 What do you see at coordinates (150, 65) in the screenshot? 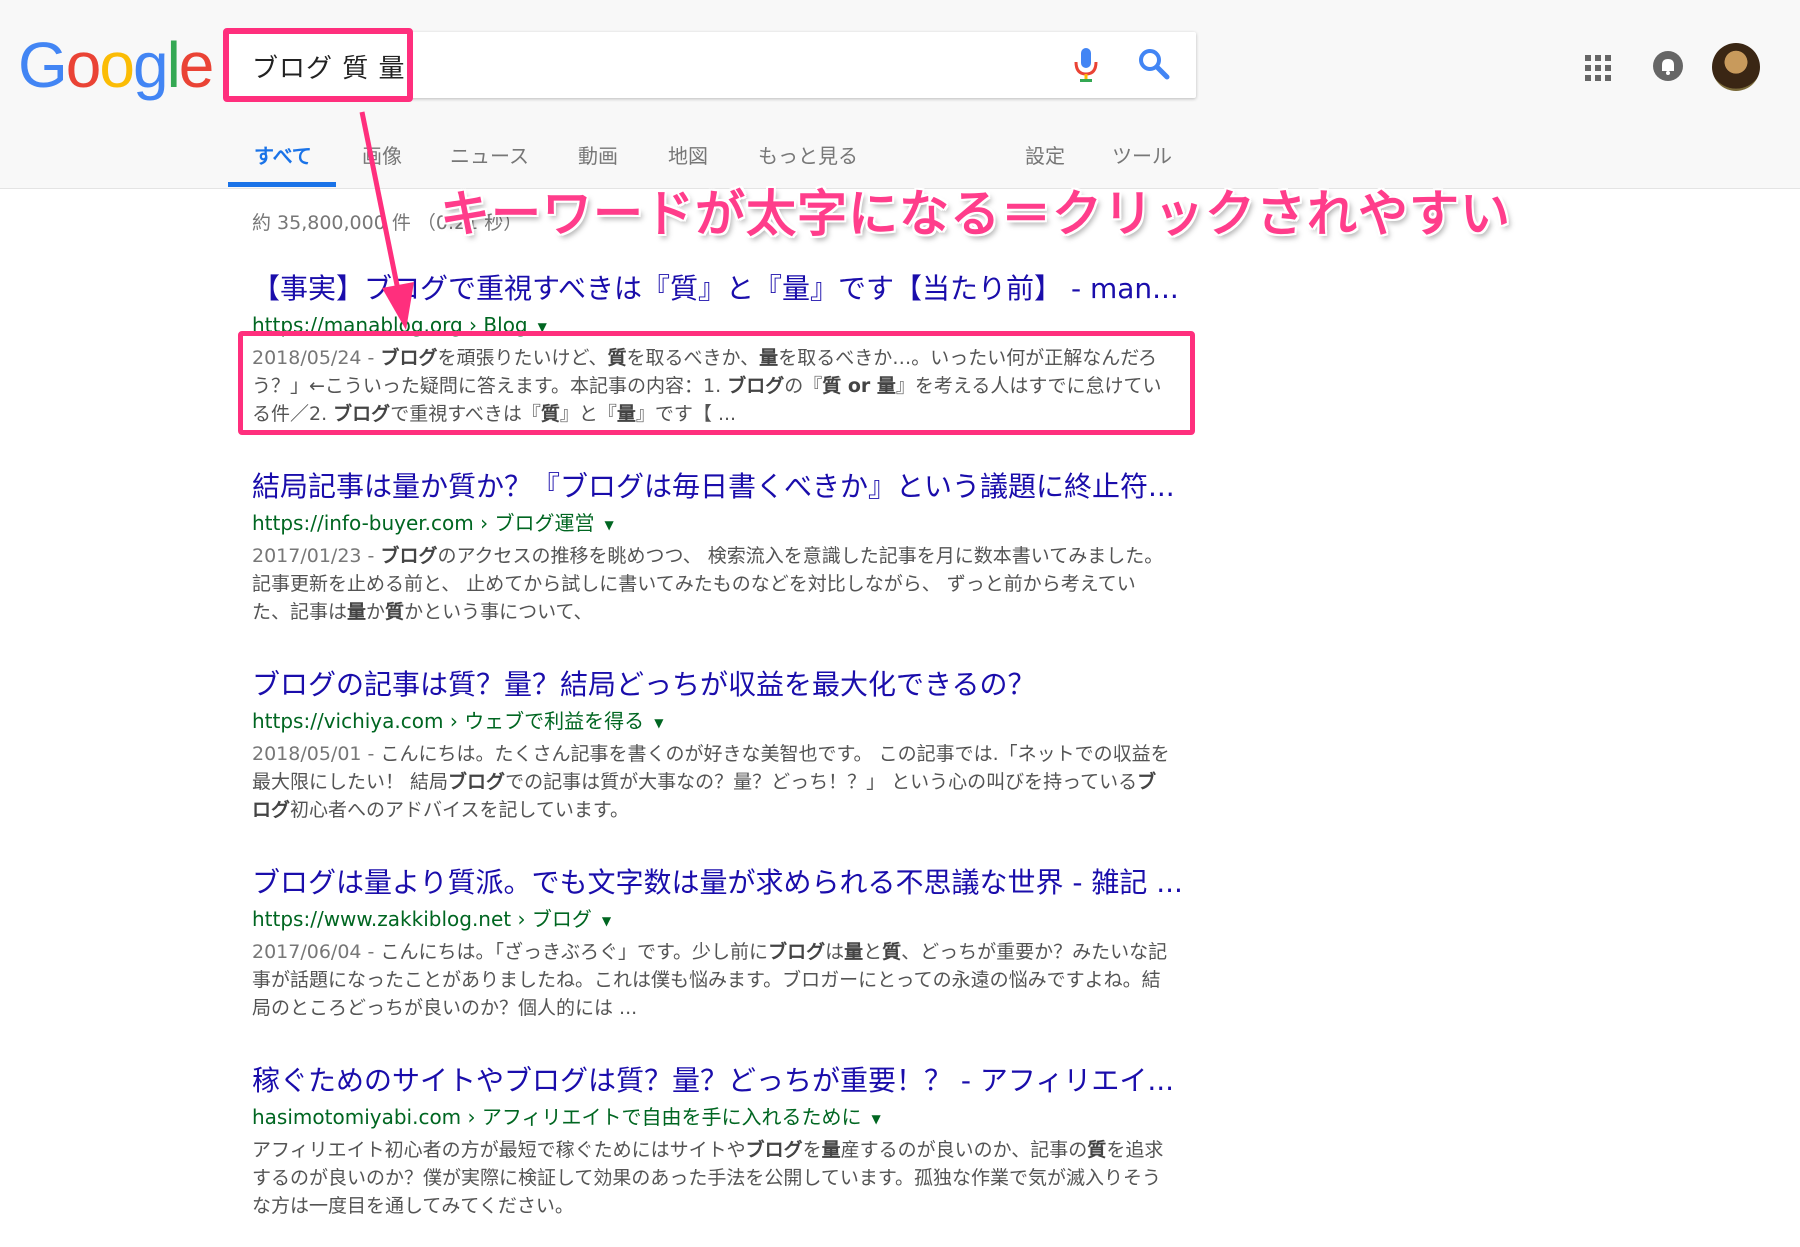
I see `logo-letter: g` at bounding box center [150, 65].